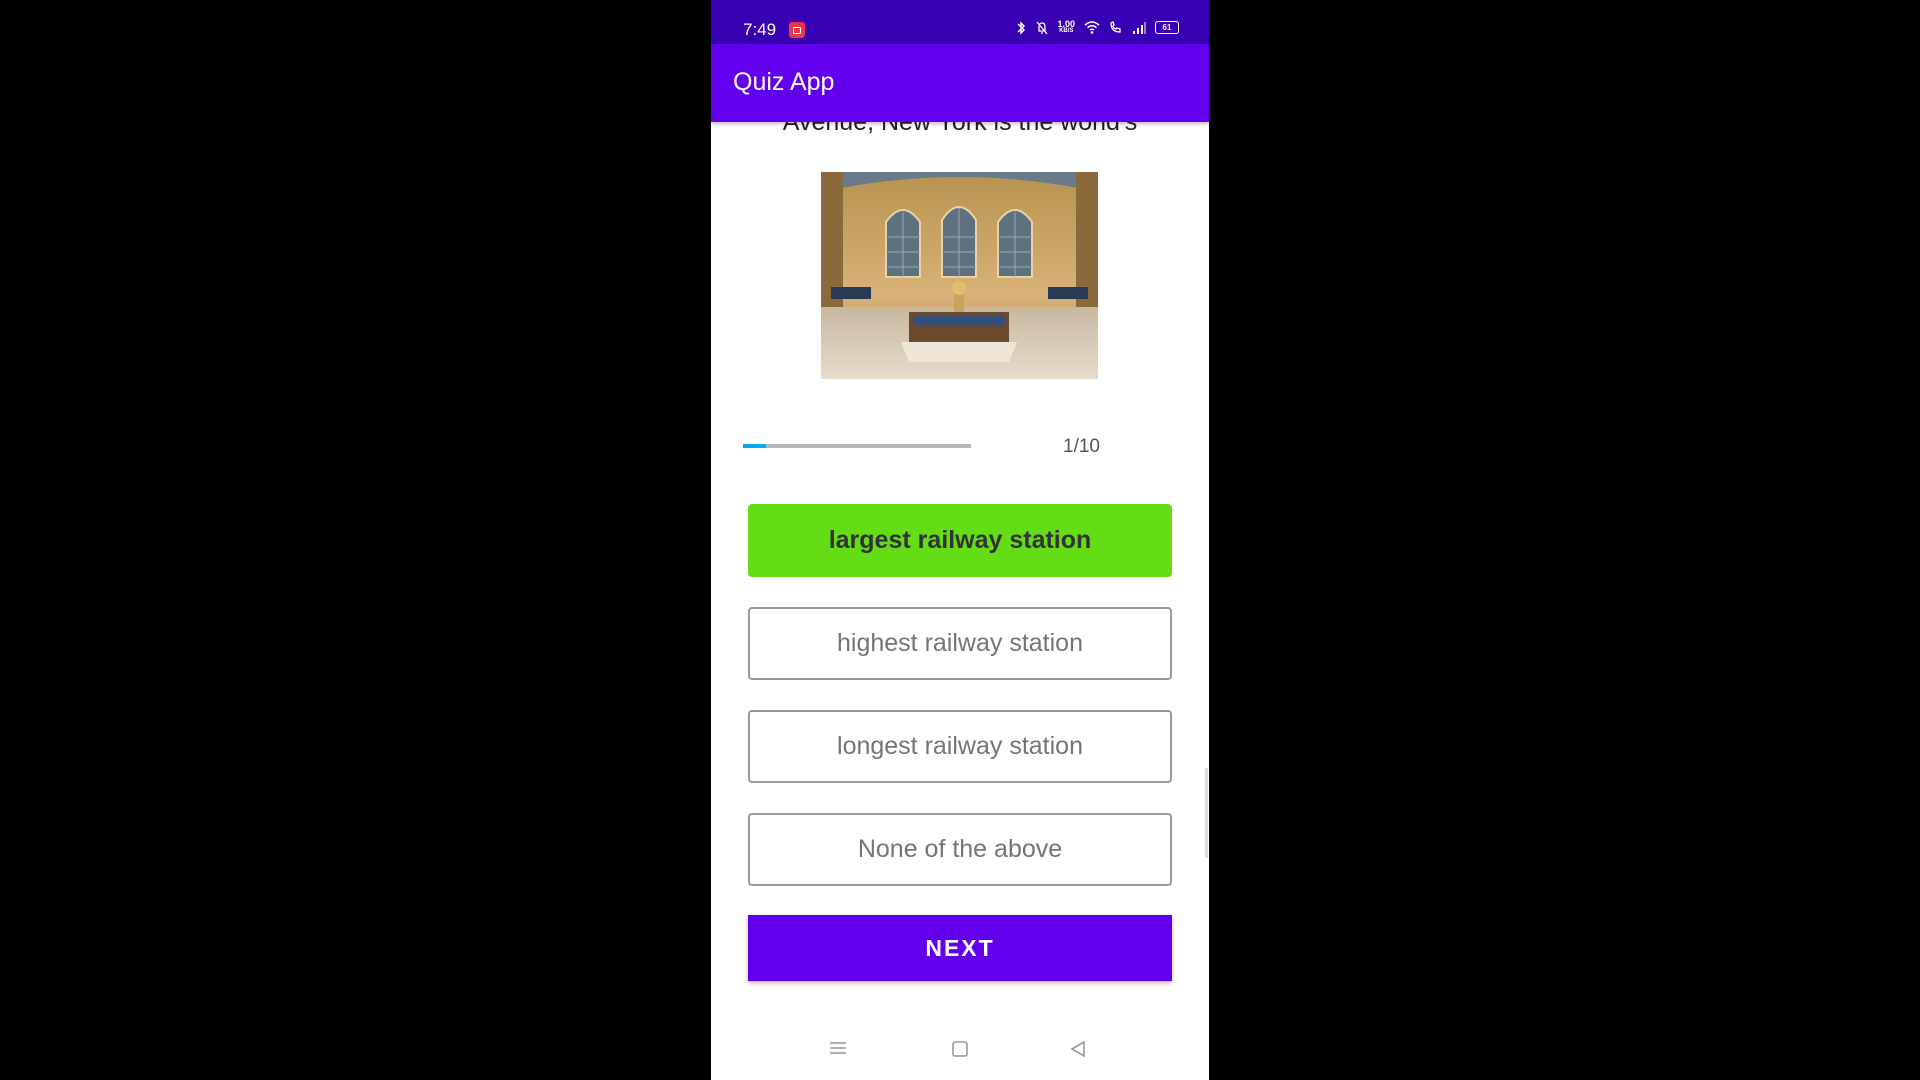  What do you see at coordinates (960, 948) in the screenshot?
I see `next-button: NEXT` at bounding box center [960, 948].